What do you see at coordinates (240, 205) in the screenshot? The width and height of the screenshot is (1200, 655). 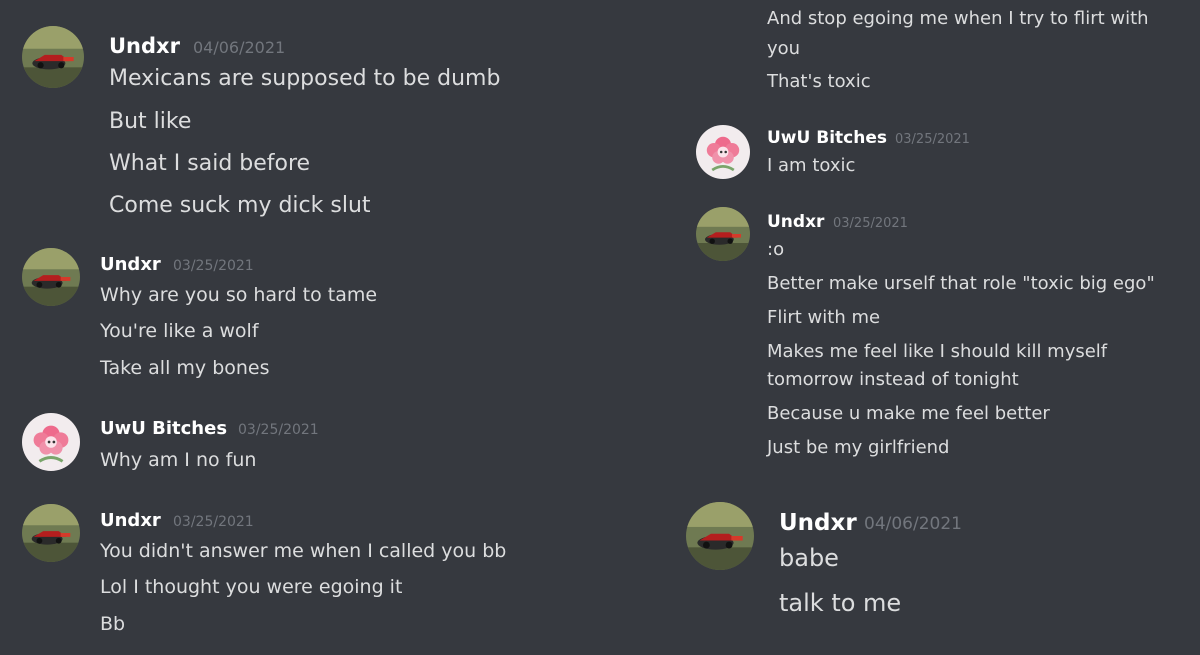 I see `message-line: Come suck my dick slut` at bounding box center [240, 205].